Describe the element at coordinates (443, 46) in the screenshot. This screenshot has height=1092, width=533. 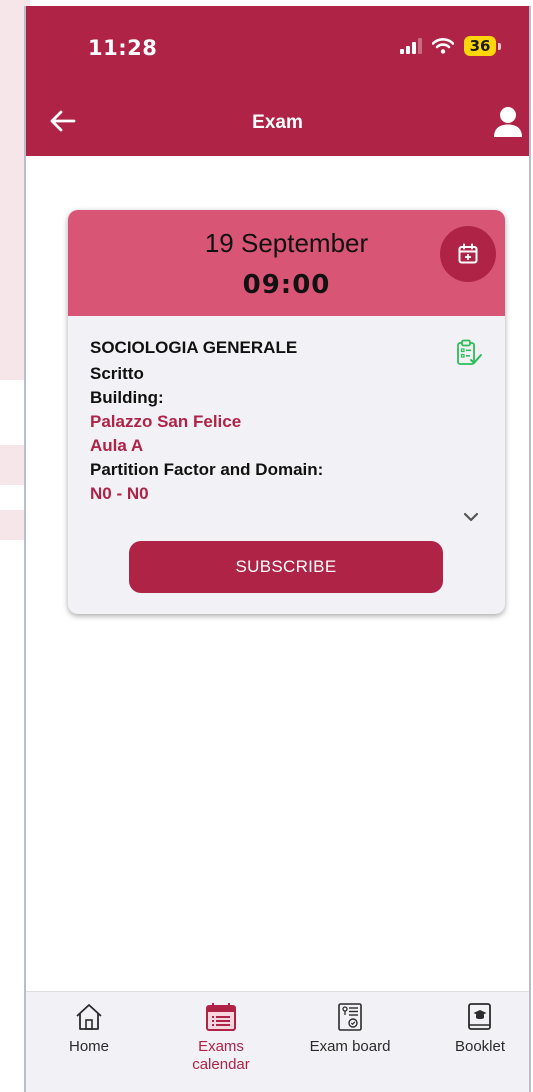
I see `wifi-icon` at that location.